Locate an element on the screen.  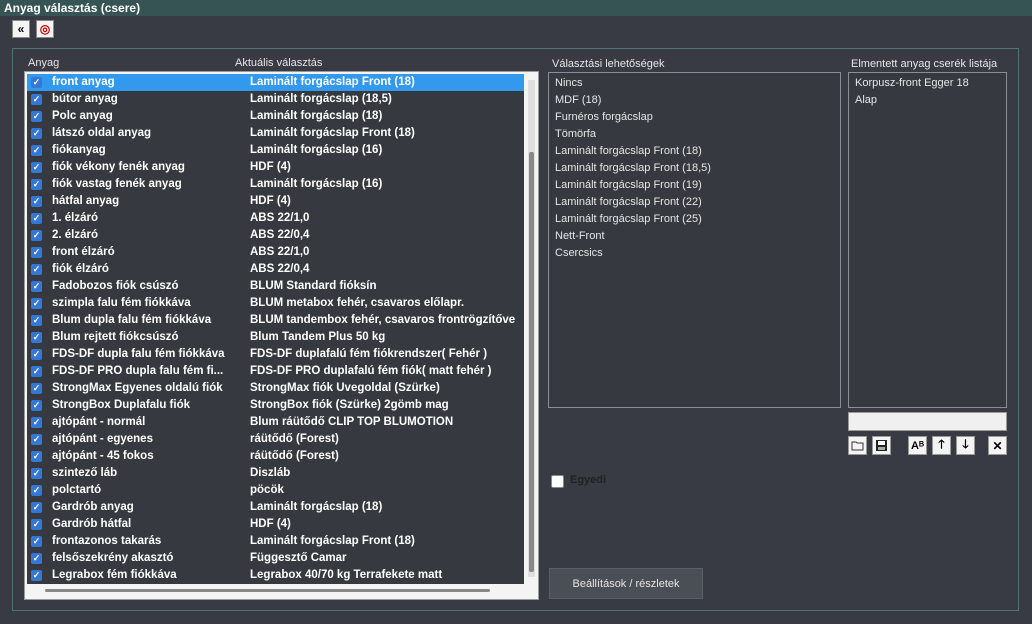
current-selection-cell: ABS 22/0,4 is located at coordinates (280, 269).